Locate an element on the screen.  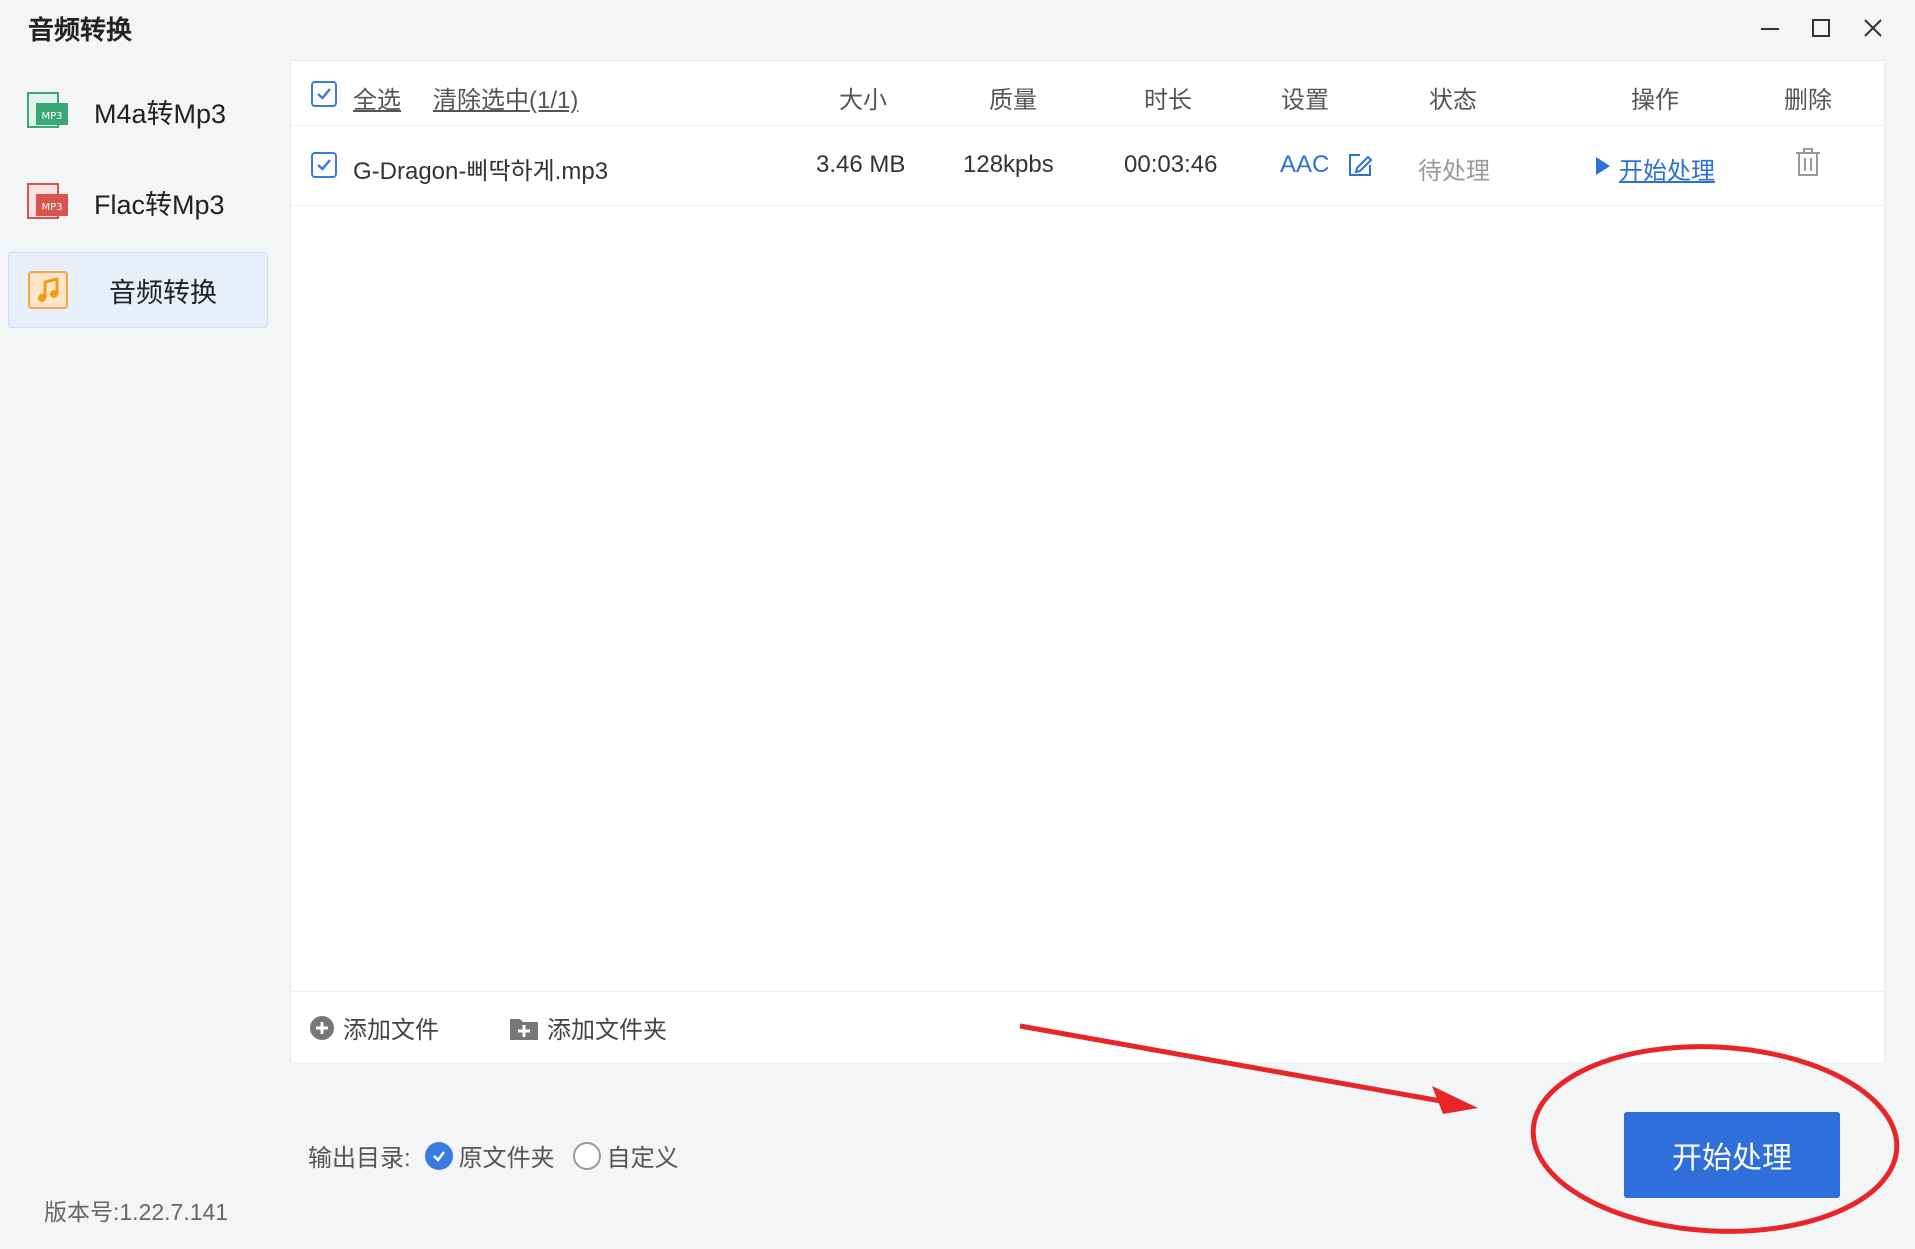
row-checkbox is located at coordinates (324, 165).